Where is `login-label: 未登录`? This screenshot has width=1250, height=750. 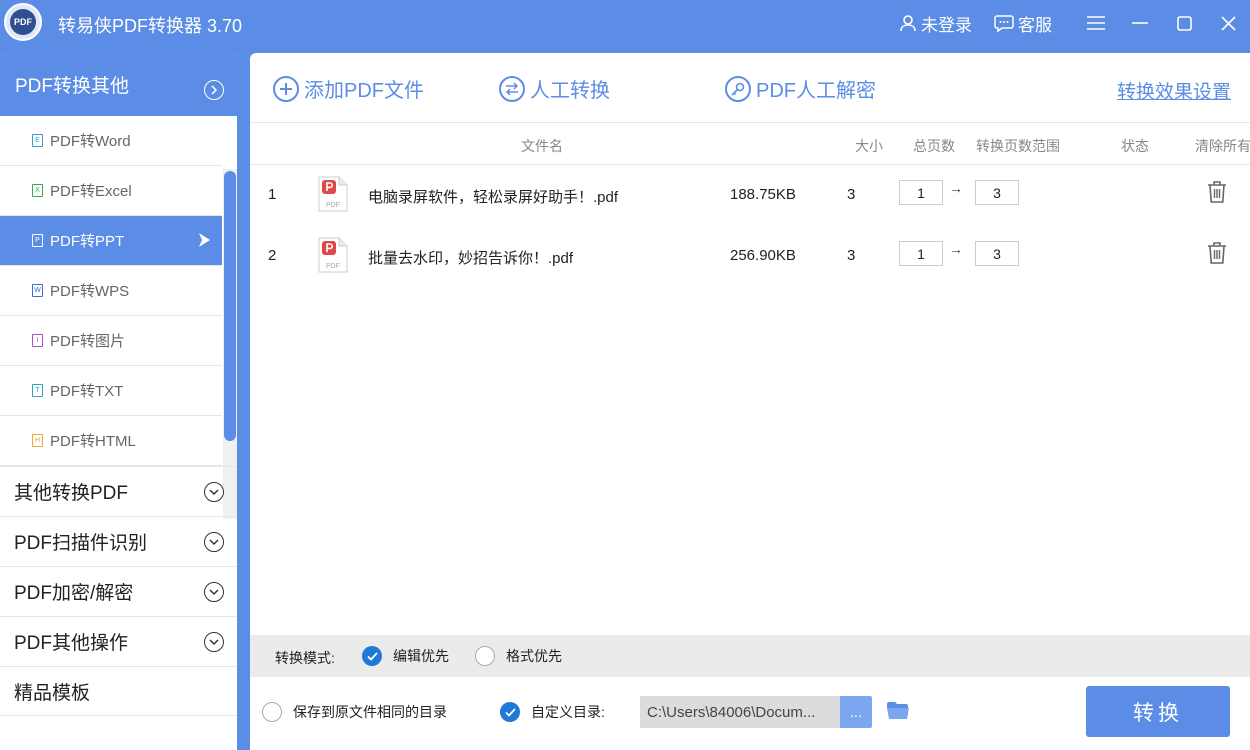
login-label: 未登录 is located at coordinates (946, 25).